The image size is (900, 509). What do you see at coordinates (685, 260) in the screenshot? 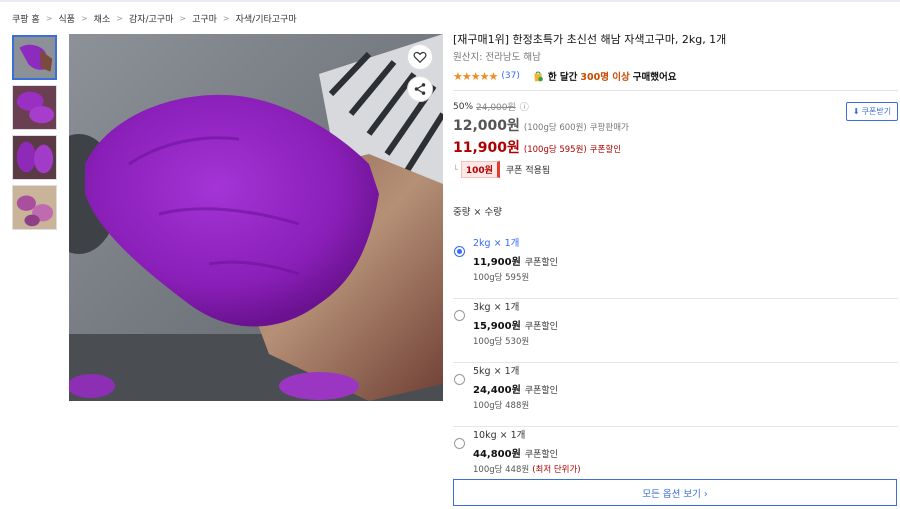
I see `option-price-row: 11,900원 쿠폰할인` at bounding box center [685, 260].